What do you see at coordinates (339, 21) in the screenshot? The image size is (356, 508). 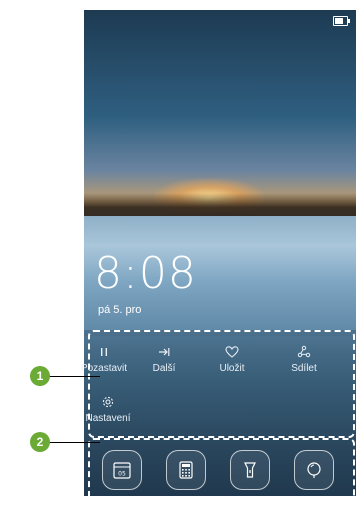 I see `battery-level` at bounding box center [339, 21].